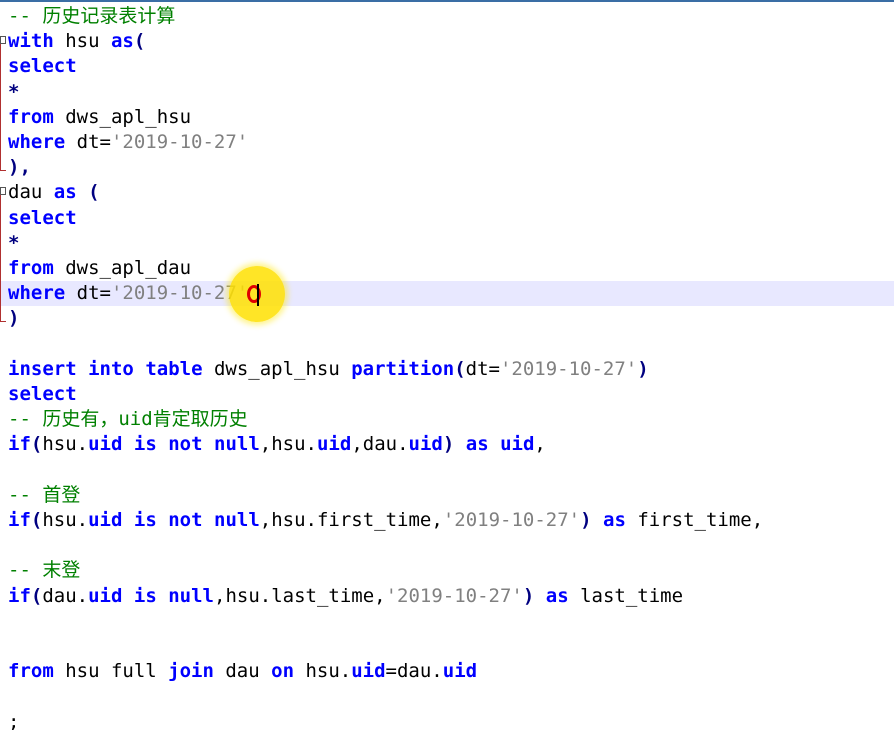 This screenshot has height=730, width=894. What do you see at coordinates (283, 671) in the screenshot?
I see `keyword-token: on` at bounding box center [283, 671].